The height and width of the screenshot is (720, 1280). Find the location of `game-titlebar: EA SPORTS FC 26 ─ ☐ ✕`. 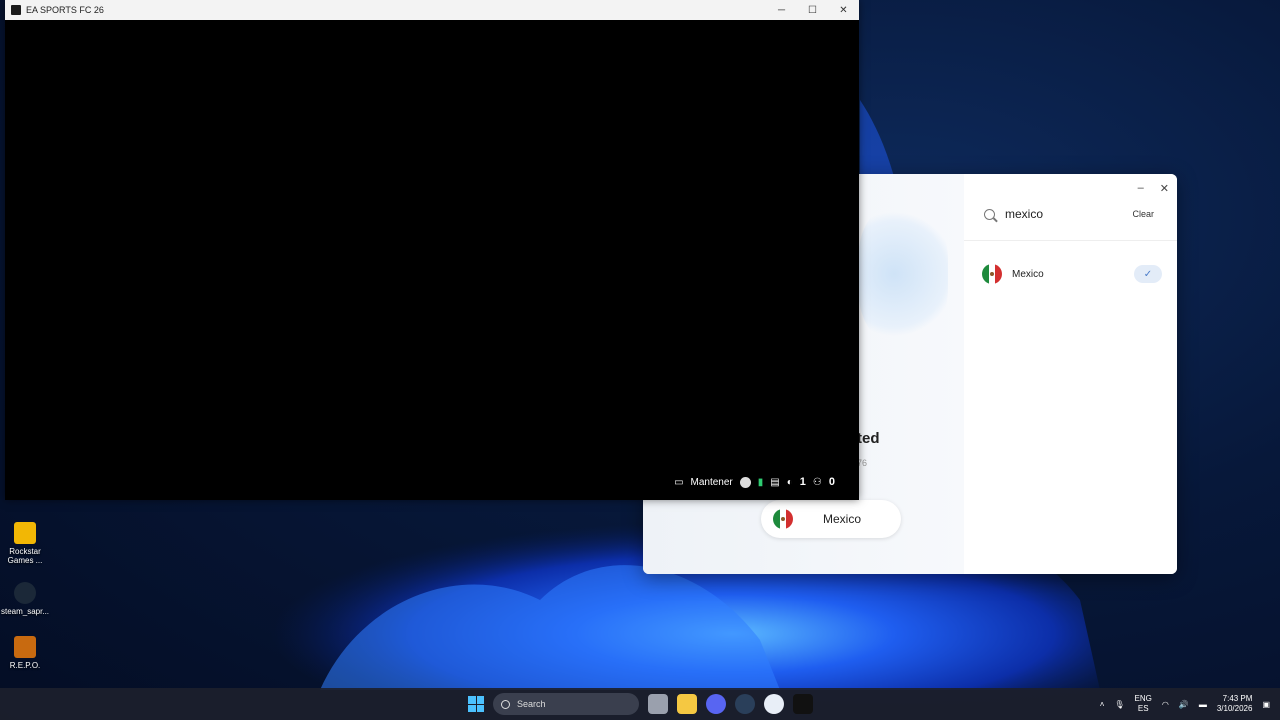

game-titlebar: EA SPORTS FC 26 ─ ☐ ✕ is located at coordinates (432, 10).